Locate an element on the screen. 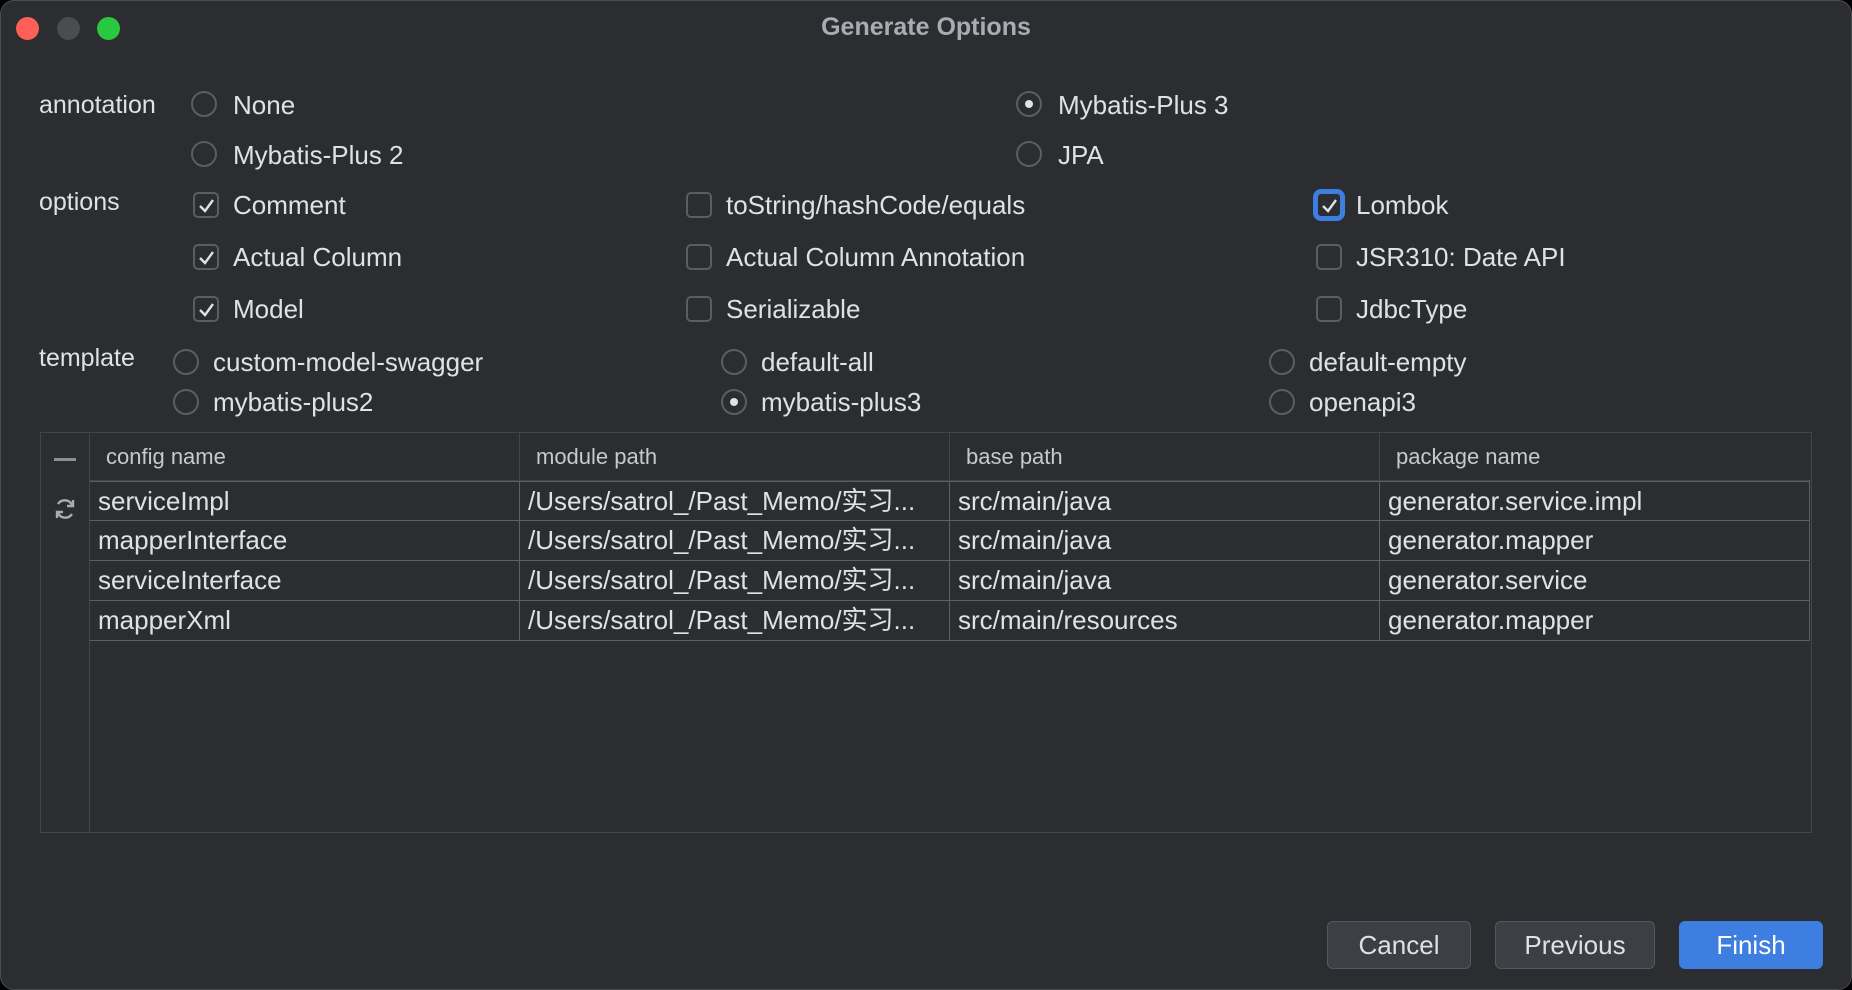 Image resolution: width=1852 pixels, height=990 pixels. radio-label: Mybatis-Plus 3 is located at coordinates (1143, 105).